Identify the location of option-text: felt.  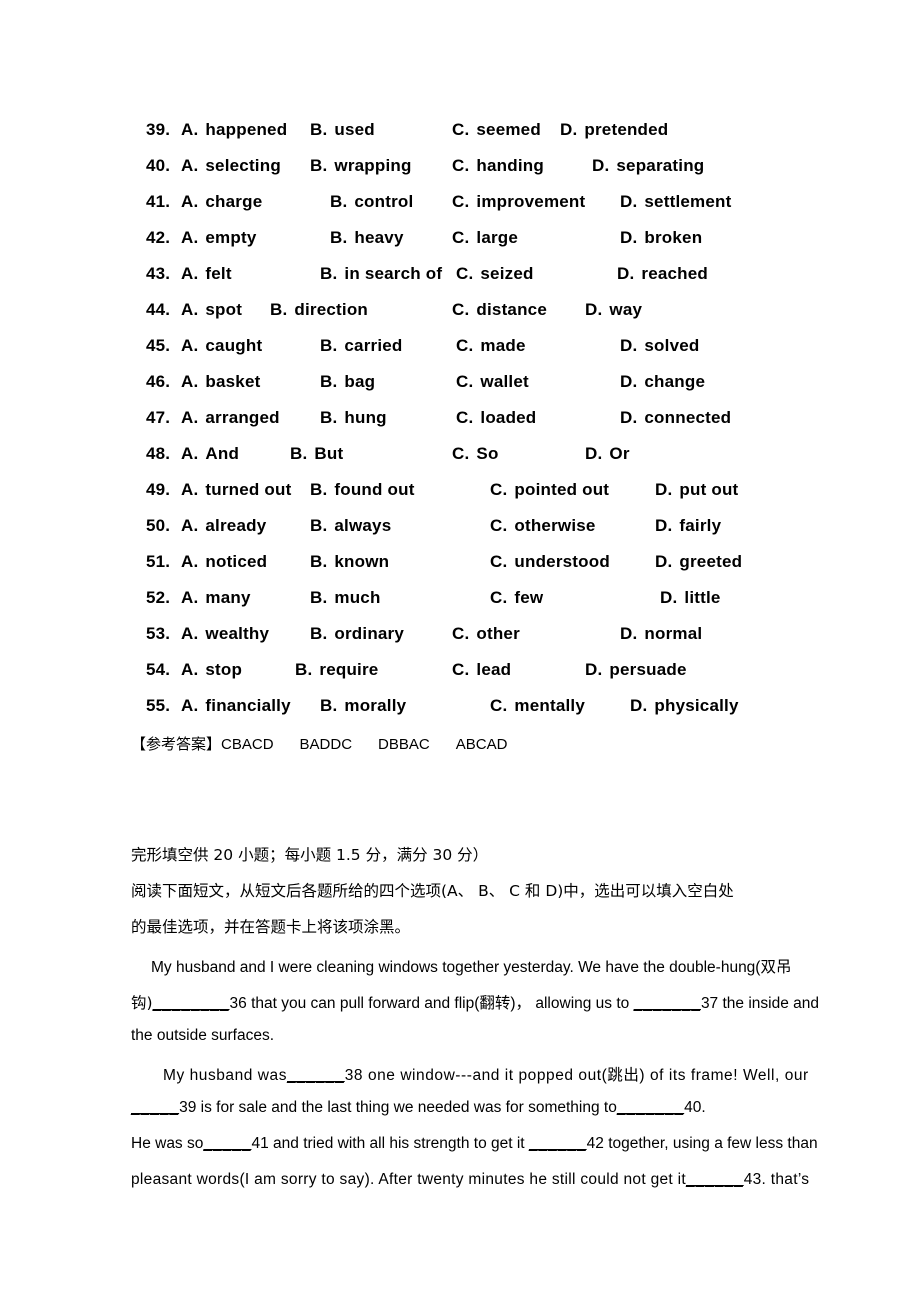
(218, 273).